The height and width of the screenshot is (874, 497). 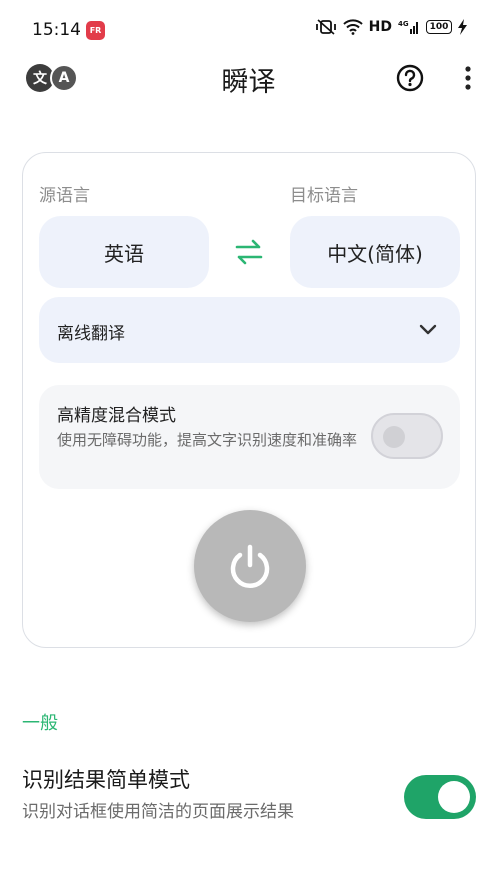 What do you see at coordinates (410, 78) in the screenshot?
I see `help-circle-icon` at bounding box center [410, 78].